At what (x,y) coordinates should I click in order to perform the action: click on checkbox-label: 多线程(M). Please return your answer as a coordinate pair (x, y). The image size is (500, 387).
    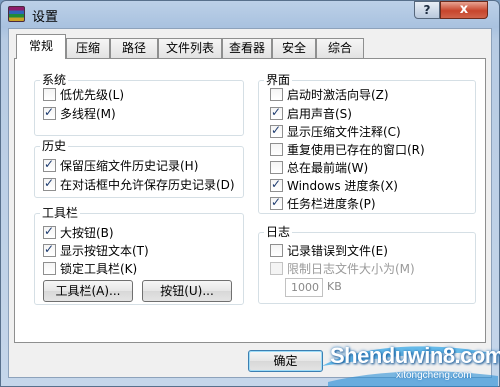
    Looking at the image, I should click on (88, 113).